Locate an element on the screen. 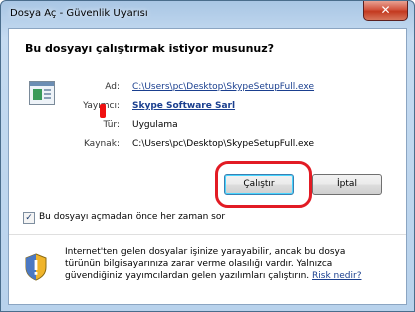 This screenshot has height=312, width=415. type-value: Uygulama is located at coordinates (155, 125).